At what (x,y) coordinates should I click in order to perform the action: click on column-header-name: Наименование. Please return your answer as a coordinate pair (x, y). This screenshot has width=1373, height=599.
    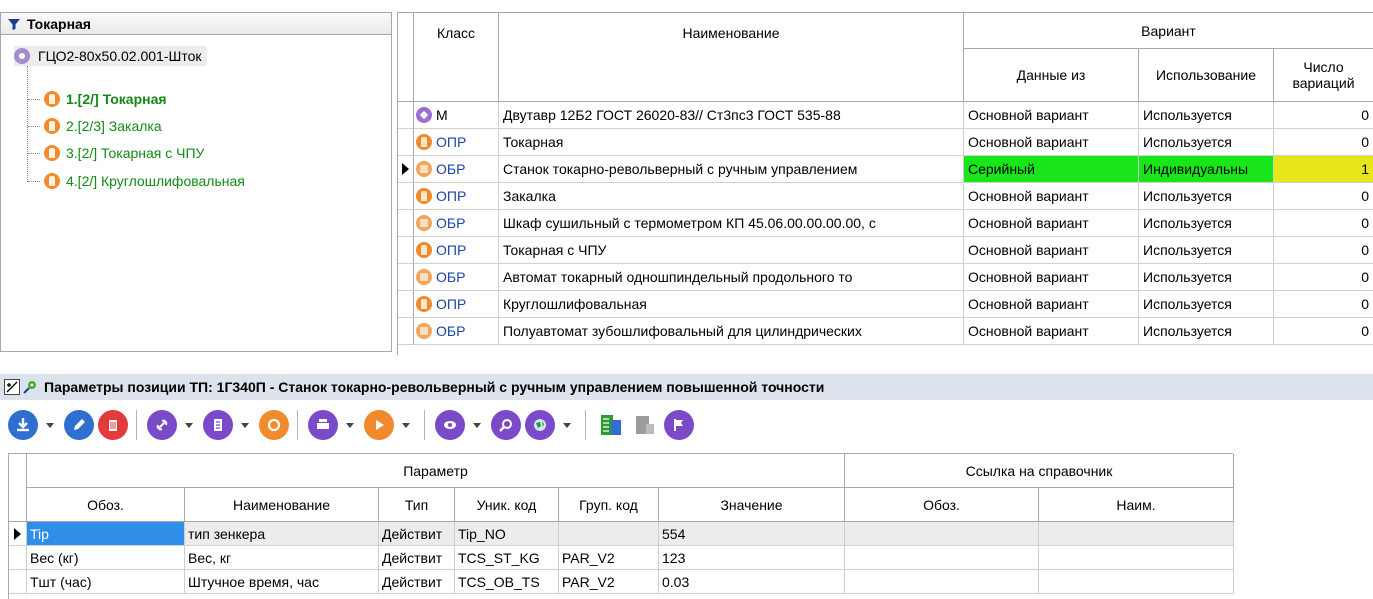
    Looking at the image, I should click on (731, 57).